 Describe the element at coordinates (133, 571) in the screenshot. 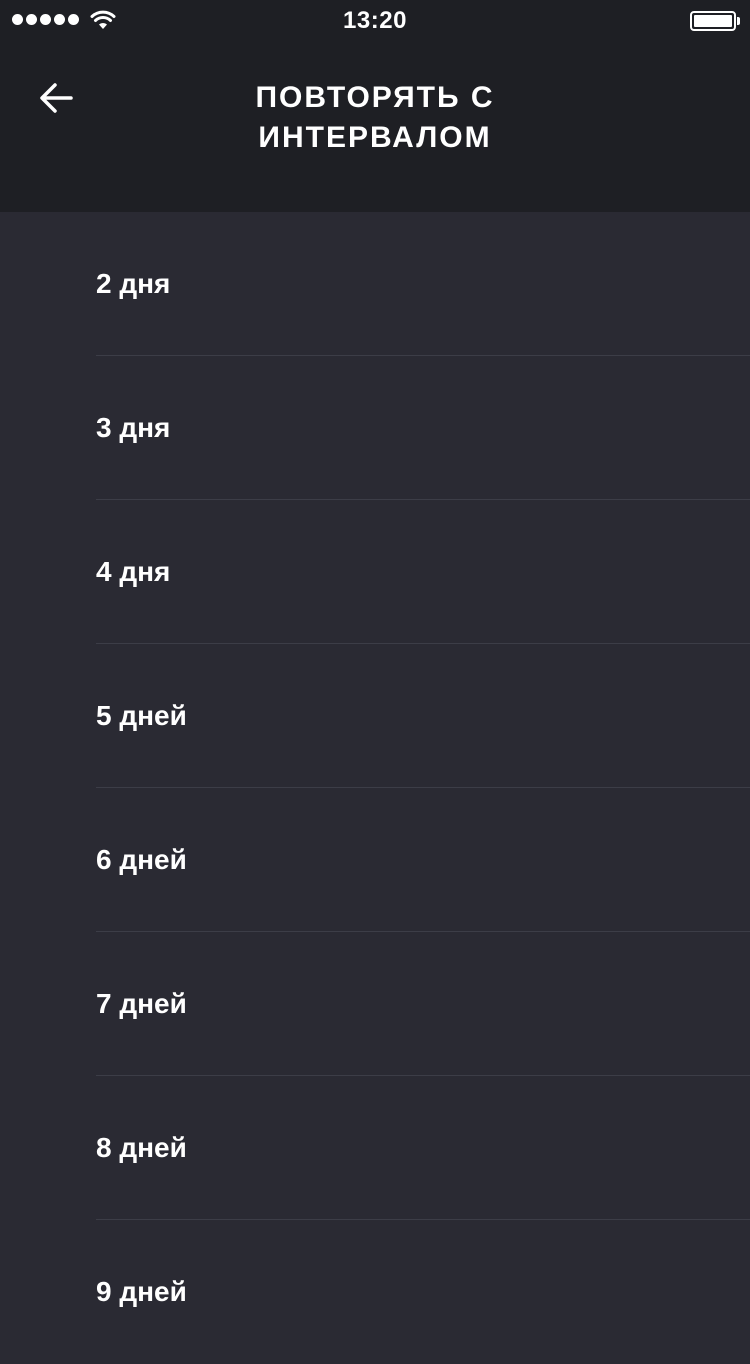

I see `interval-label: 4 дня` at that location.